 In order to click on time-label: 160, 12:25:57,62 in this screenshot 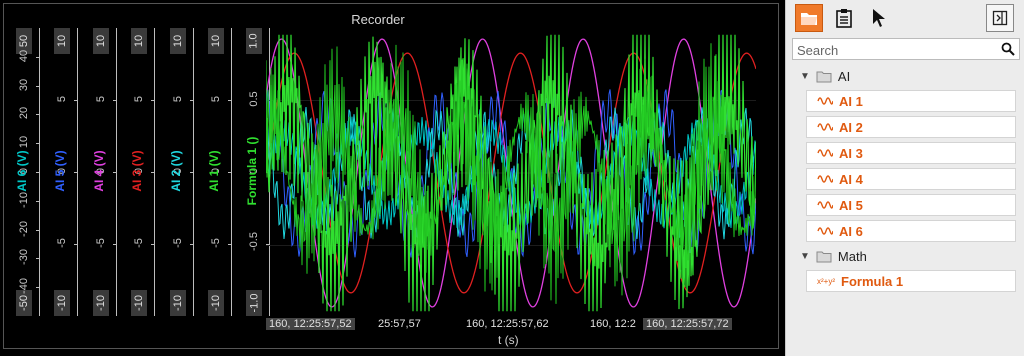, I will do `click(507, 324)`.